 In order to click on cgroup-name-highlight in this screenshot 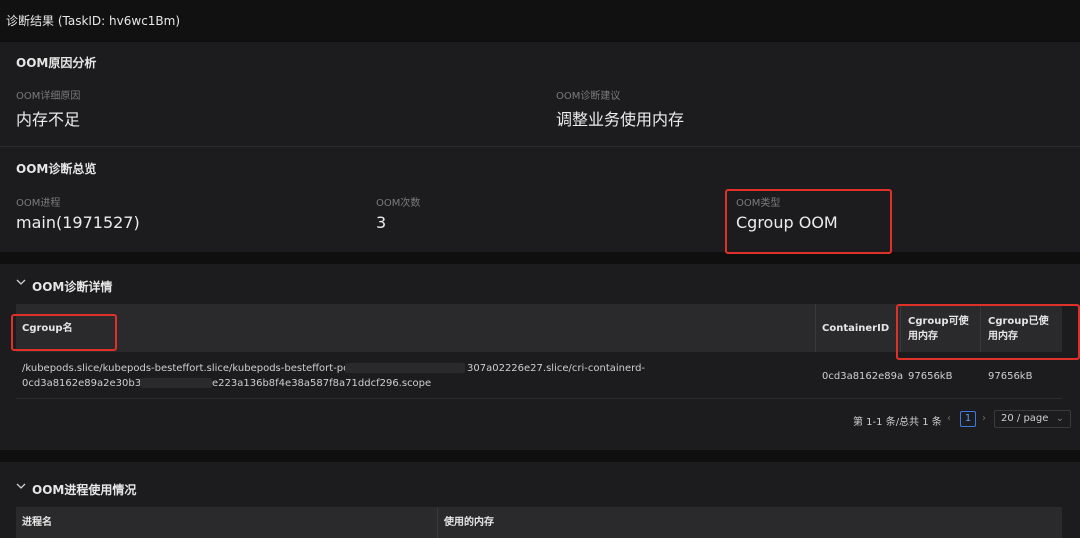, I will do `click(64, 332)`.